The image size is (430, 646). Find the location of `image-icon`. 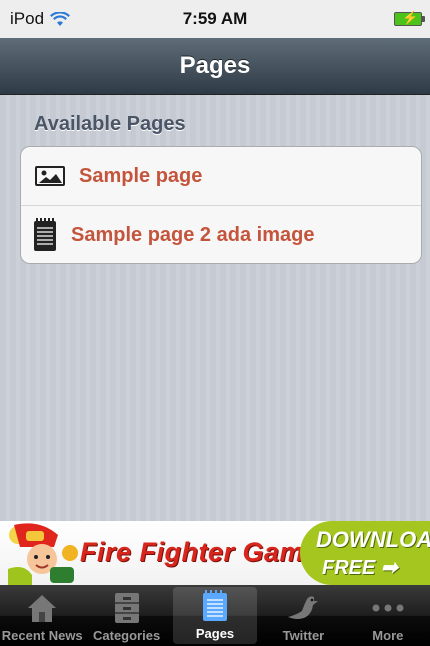

image-icon is located at coordinates (50, 176).